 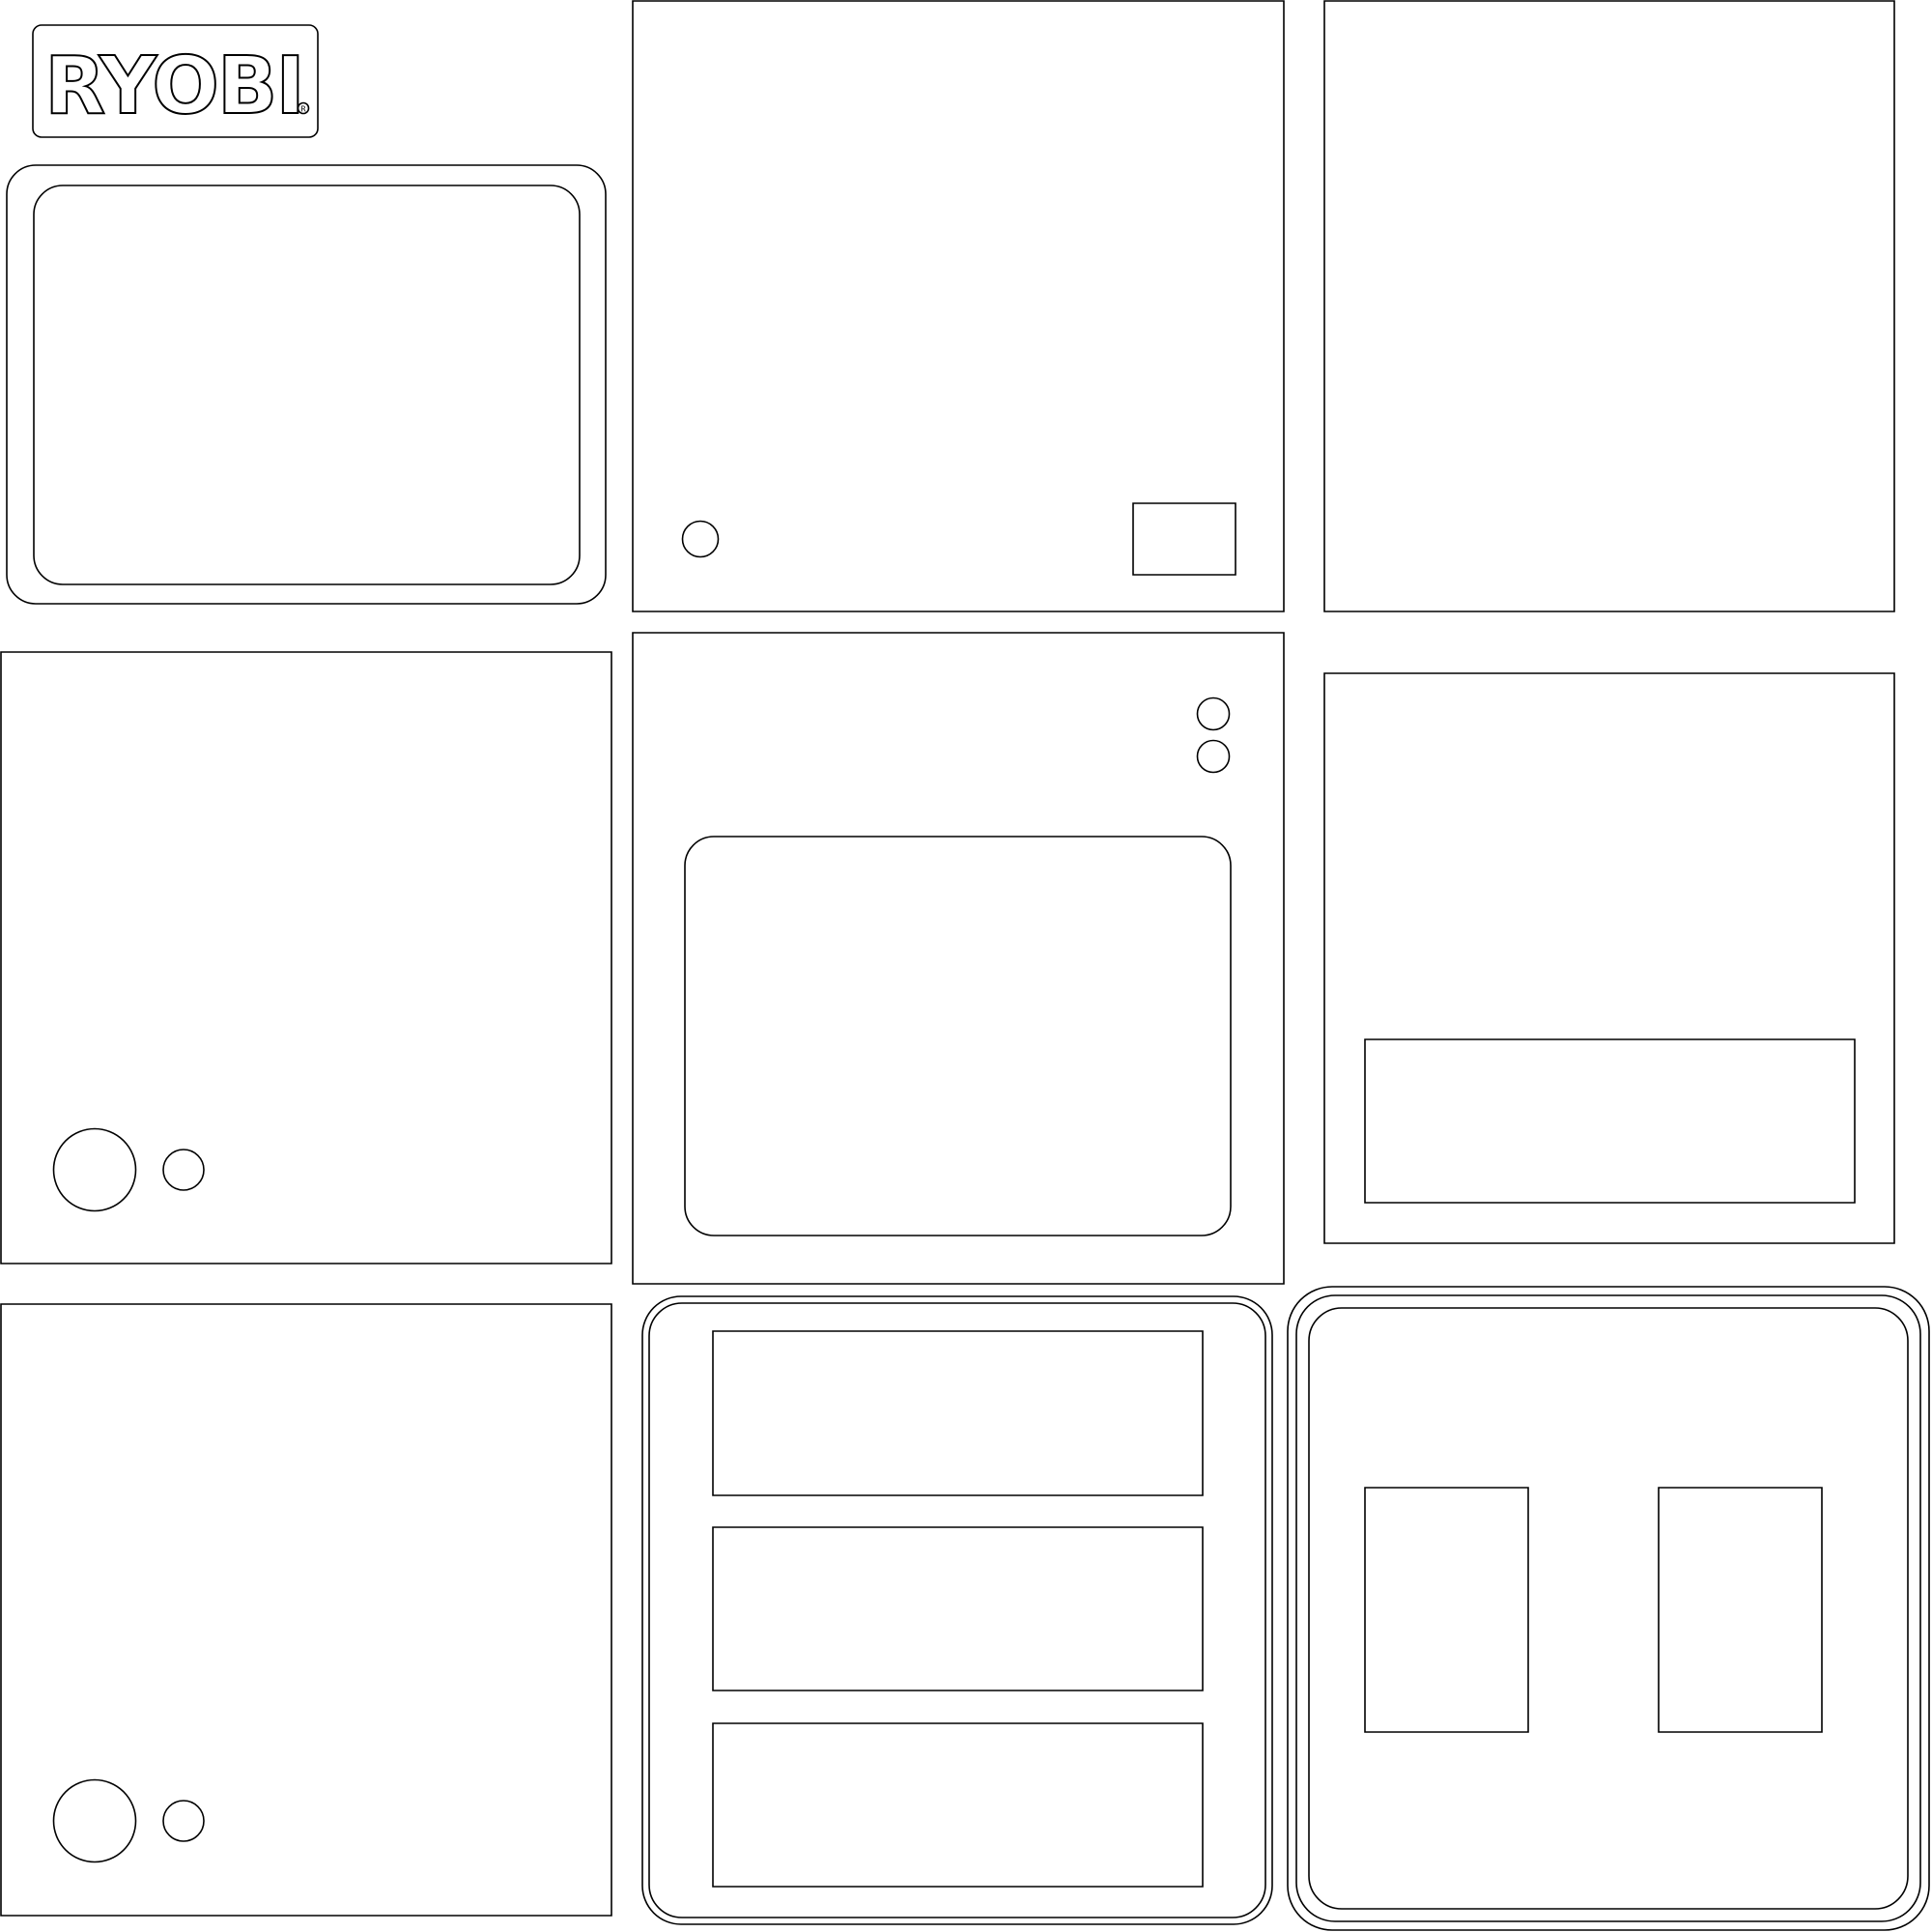 I want to click on panel-9-middle-frame, so click(x=1608, y=1608).